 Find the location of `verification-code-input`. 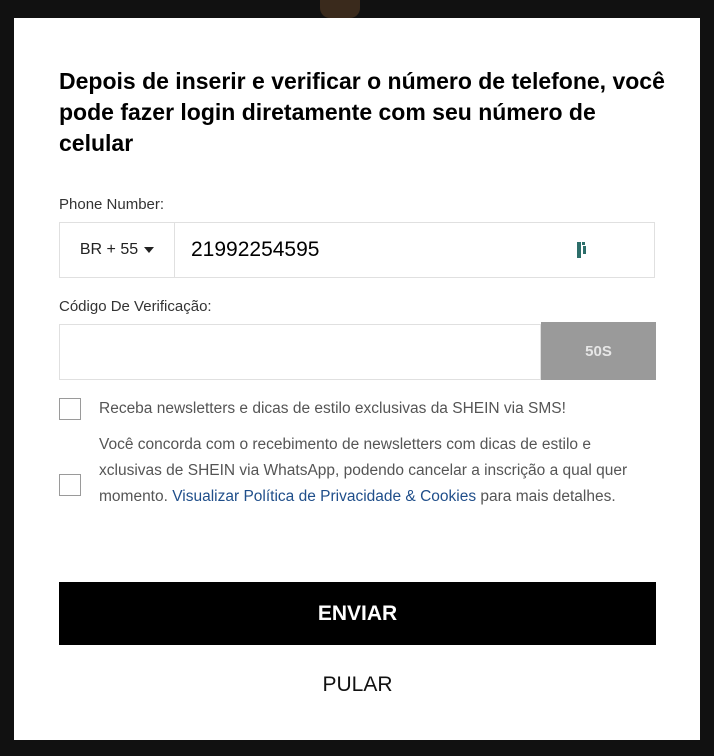

verification-code-input is located at coordinates (300, 352).